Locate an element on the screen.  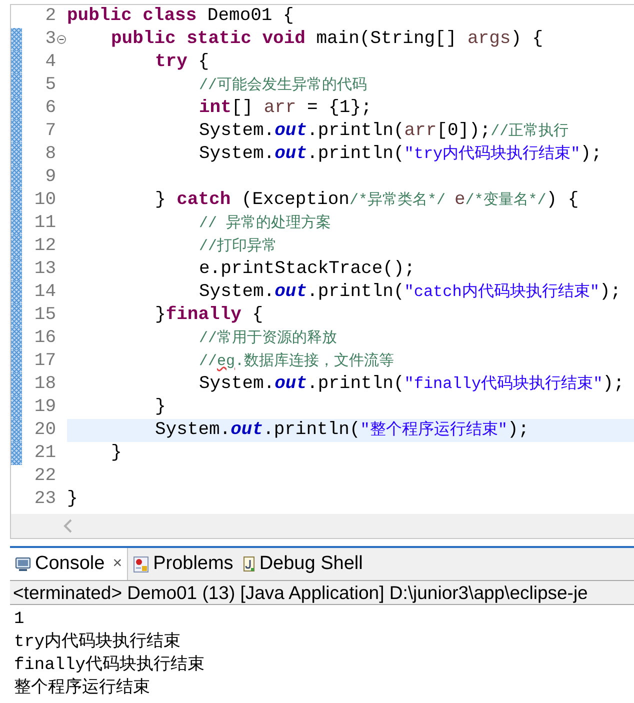
line-number: 21 is located at coordinates (44, 453).